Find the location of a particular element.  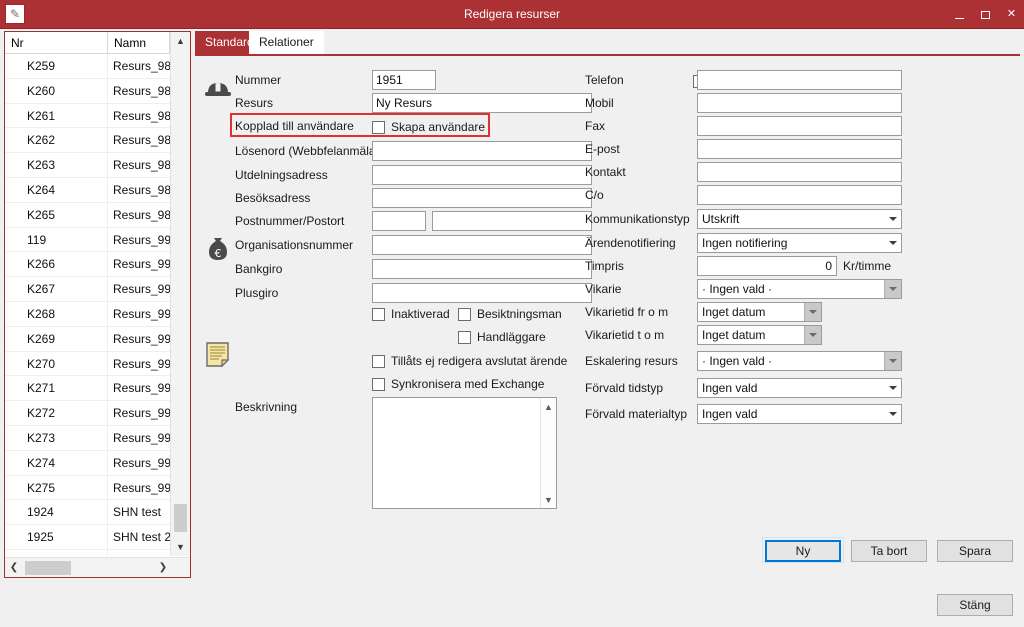

table-row: 119 Resurs_99 is located at coordinates (87, 240).